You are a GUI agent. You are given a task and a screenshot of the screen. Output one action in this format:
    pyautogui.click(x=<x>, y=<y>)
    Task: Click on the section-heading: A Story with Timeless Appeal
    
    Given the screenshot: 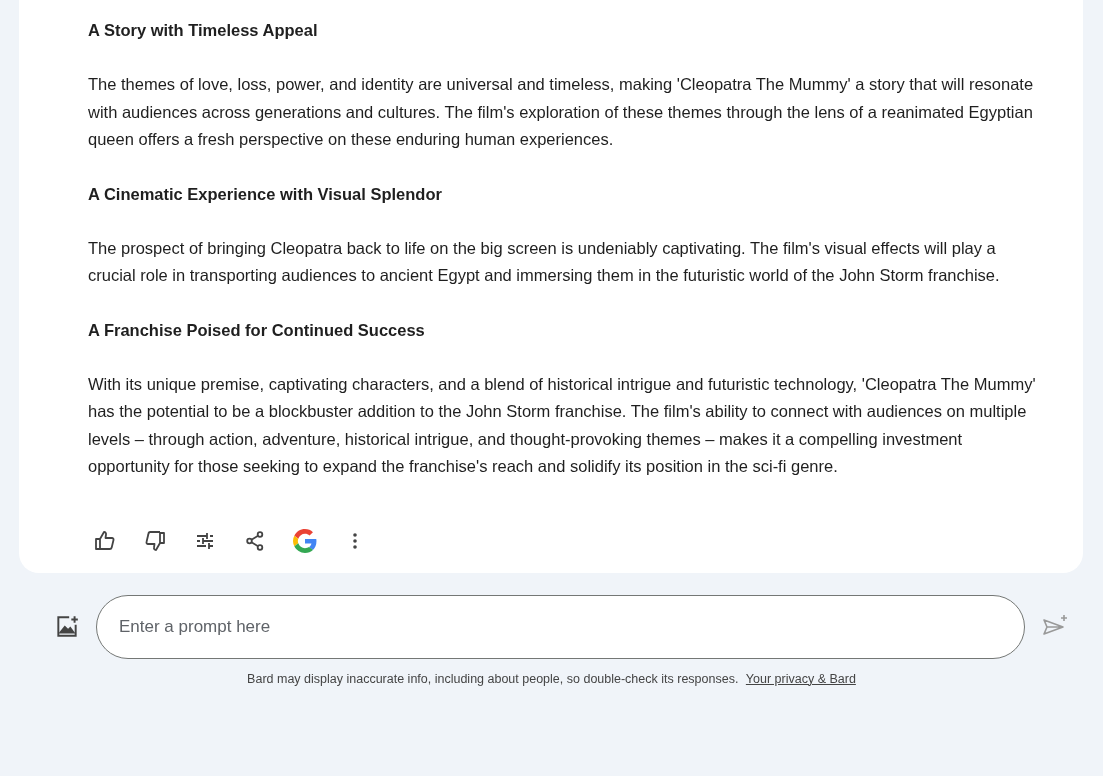 What is the action you would take?
    pyautogui.click(x=203, y=30)
    